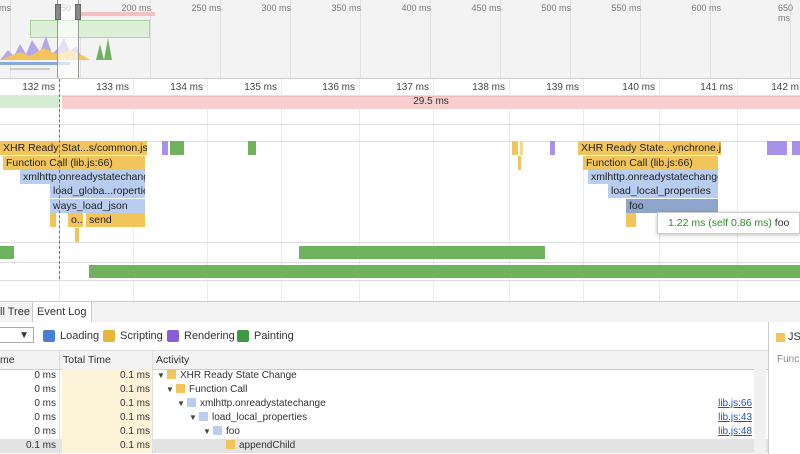 Image resolution: width=800 pixels, height=454 pixels. What do you see at coordinates (263, 403) in the screenshot?
I see `activity-name: xmlhttp.onreadystatechange` at bounding box center [263, 403].